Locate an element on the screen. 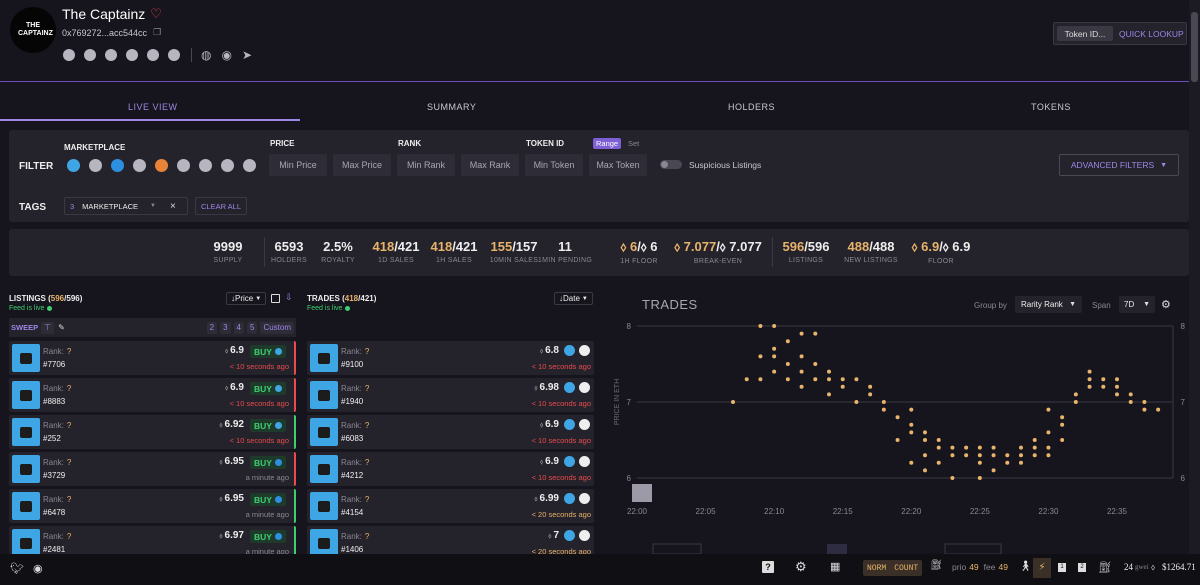 This screenshot has height=585, width=1200. calendar-icon: ▦ is located at coordinates (835, 566).